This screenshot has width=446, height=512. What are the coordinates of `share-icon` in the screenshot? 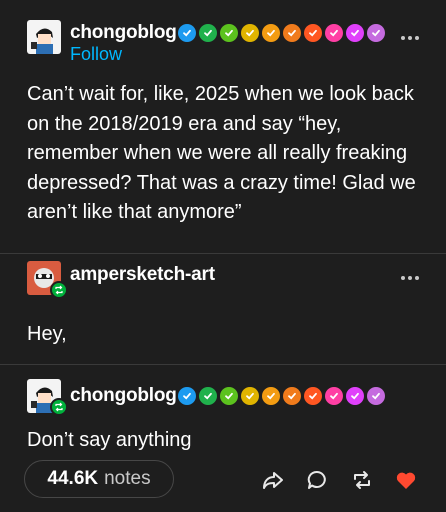 It's located at (273, 480).